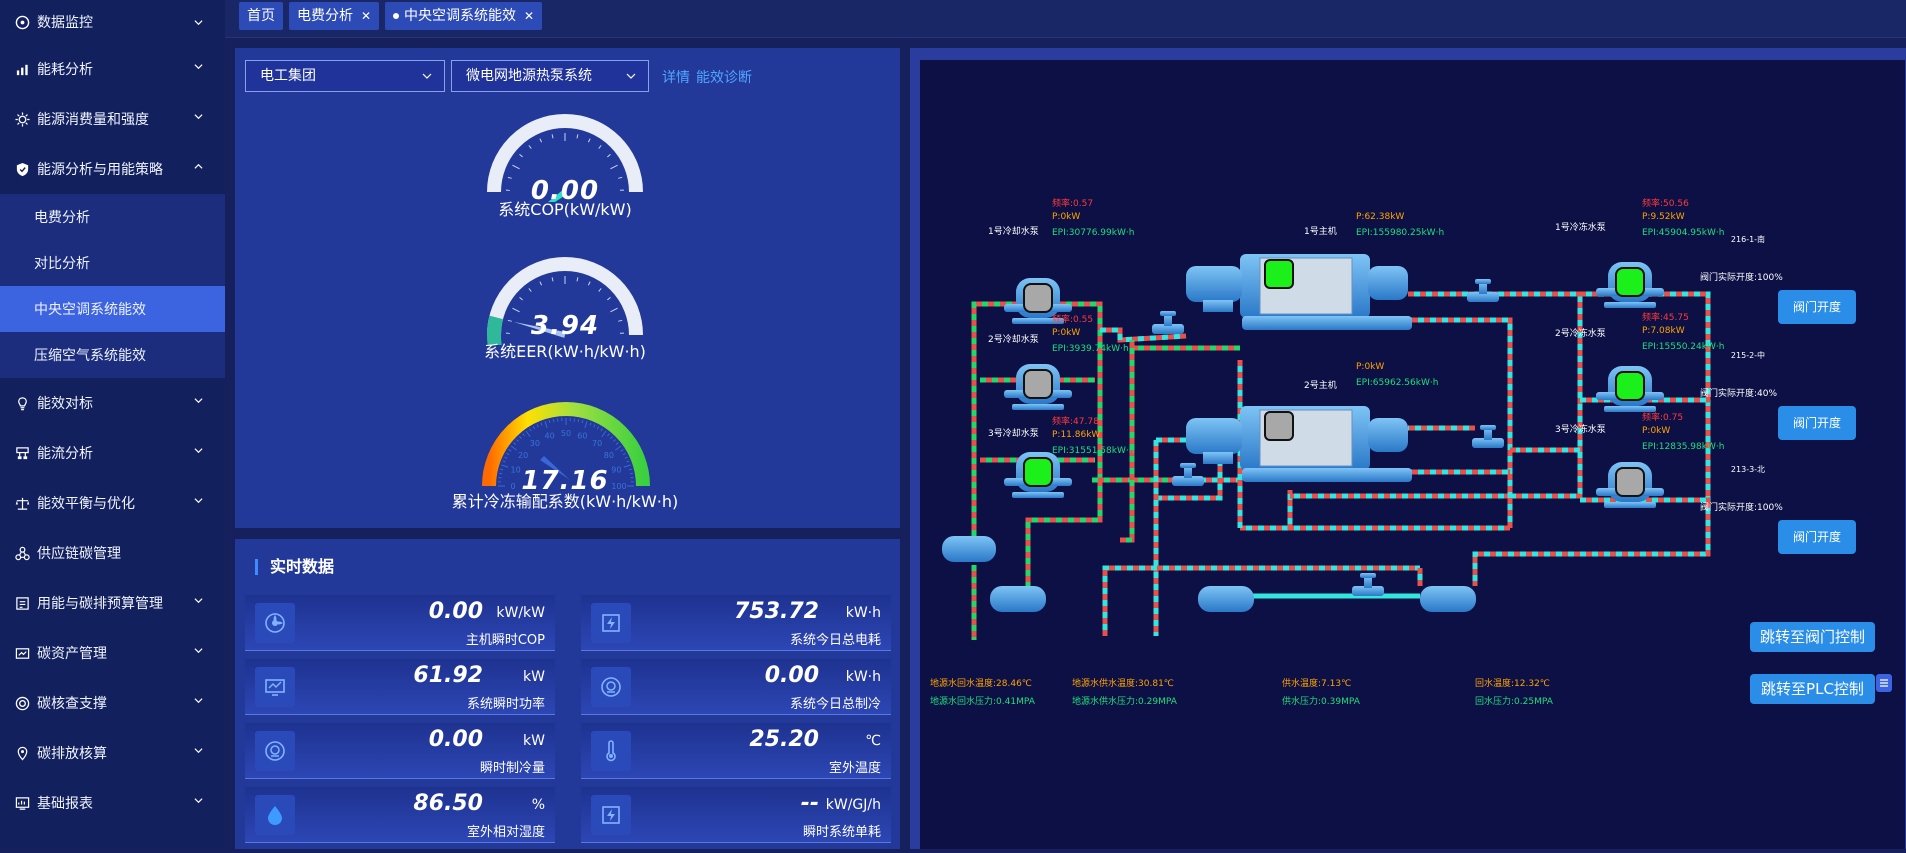 Image resolution: width=1906 pixels, height=853 pixels. Describe the element at coordinates (676, 77) in the screenshot. I see `detail-link: 详情` at that location.